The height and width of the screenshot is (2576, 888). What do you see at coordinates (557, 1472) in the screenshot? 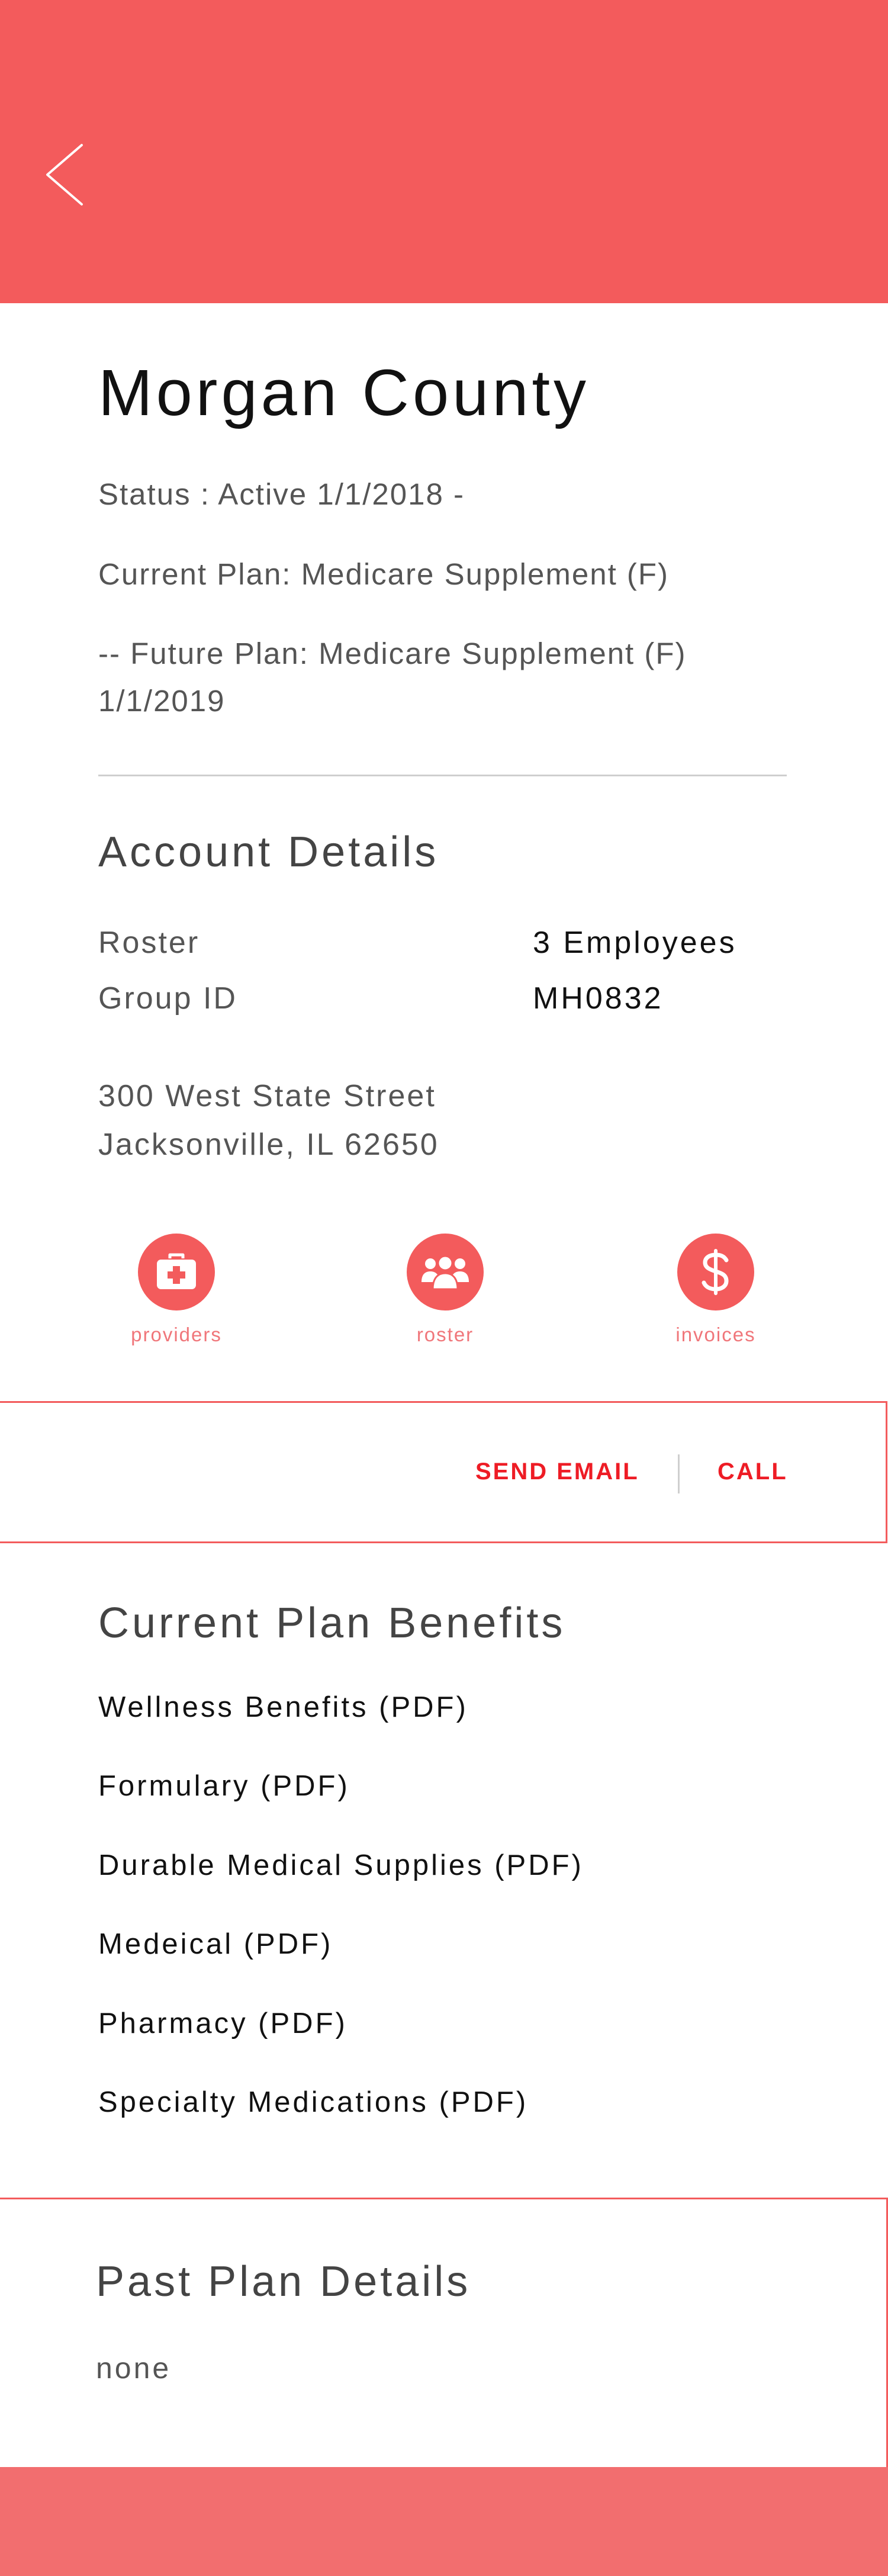
I see `send-email-button: SEND EMAIL` at bounding box center [557, 1472].